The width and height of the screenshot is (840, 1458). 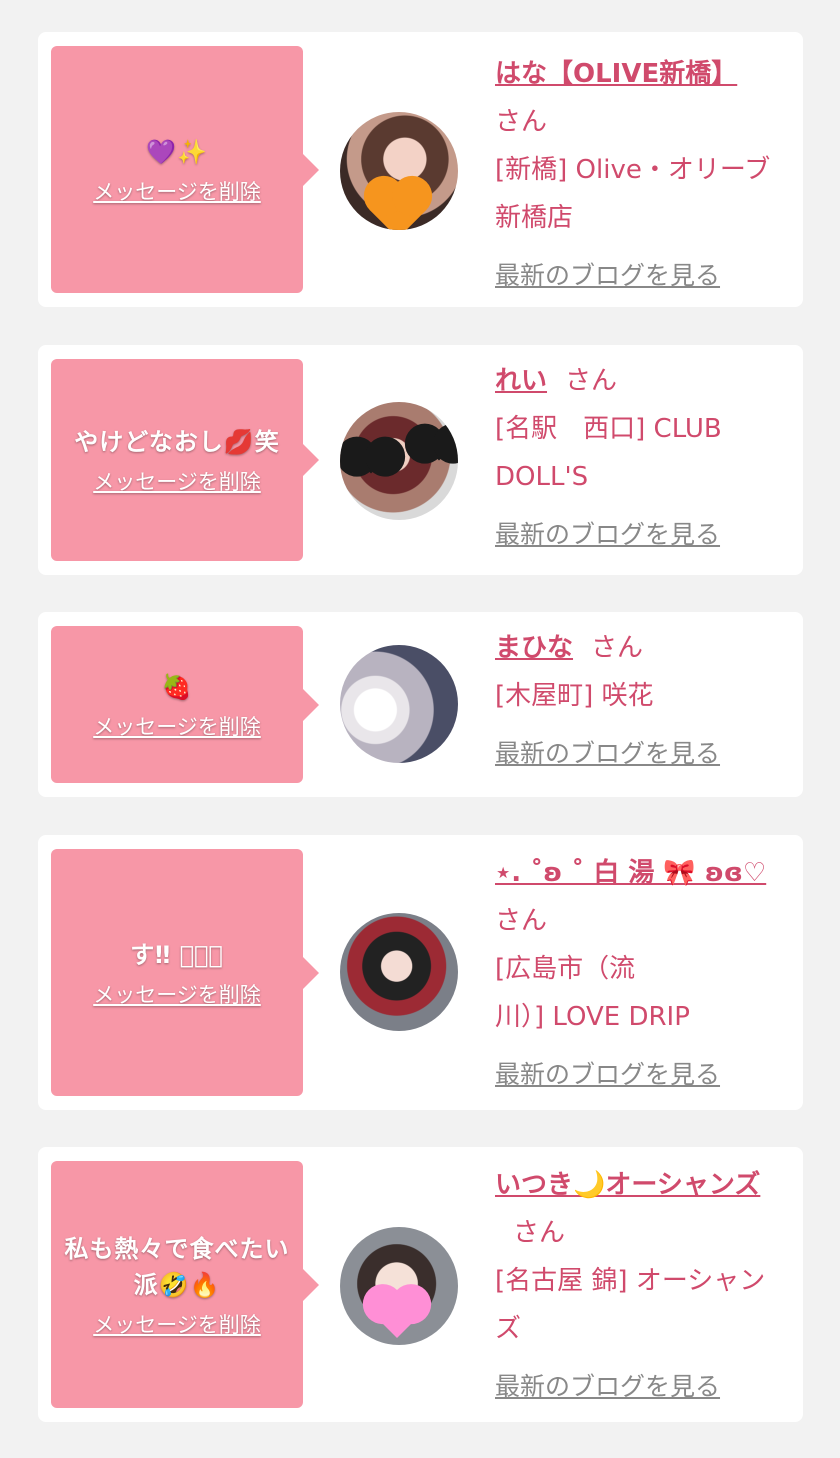 I want to click on message-bubble: 💜✨ メッセージを削除, so click(x=185, y=169).